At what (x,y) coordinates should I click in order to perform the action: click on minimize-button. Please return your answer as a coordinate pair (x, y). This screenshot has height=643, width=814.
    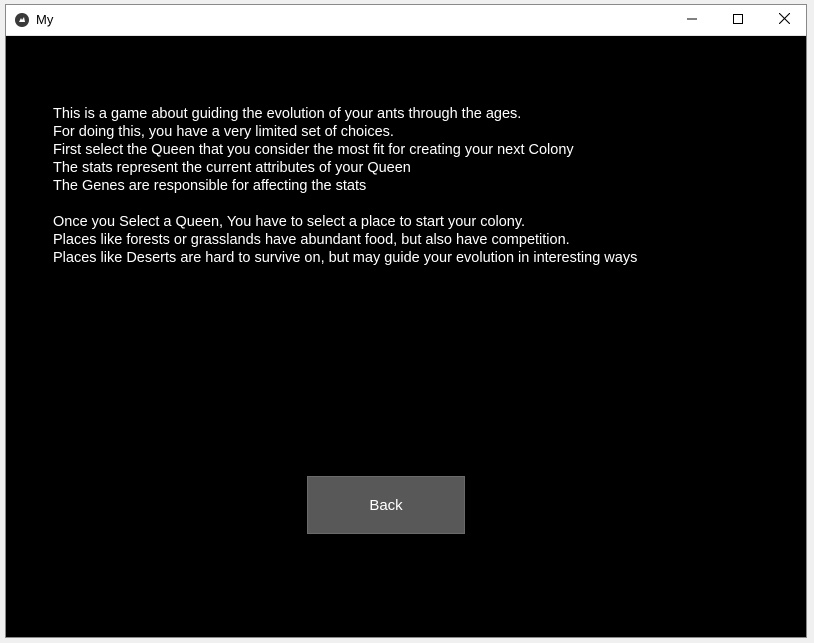
    Looking at the image, I should click on (692, 20).